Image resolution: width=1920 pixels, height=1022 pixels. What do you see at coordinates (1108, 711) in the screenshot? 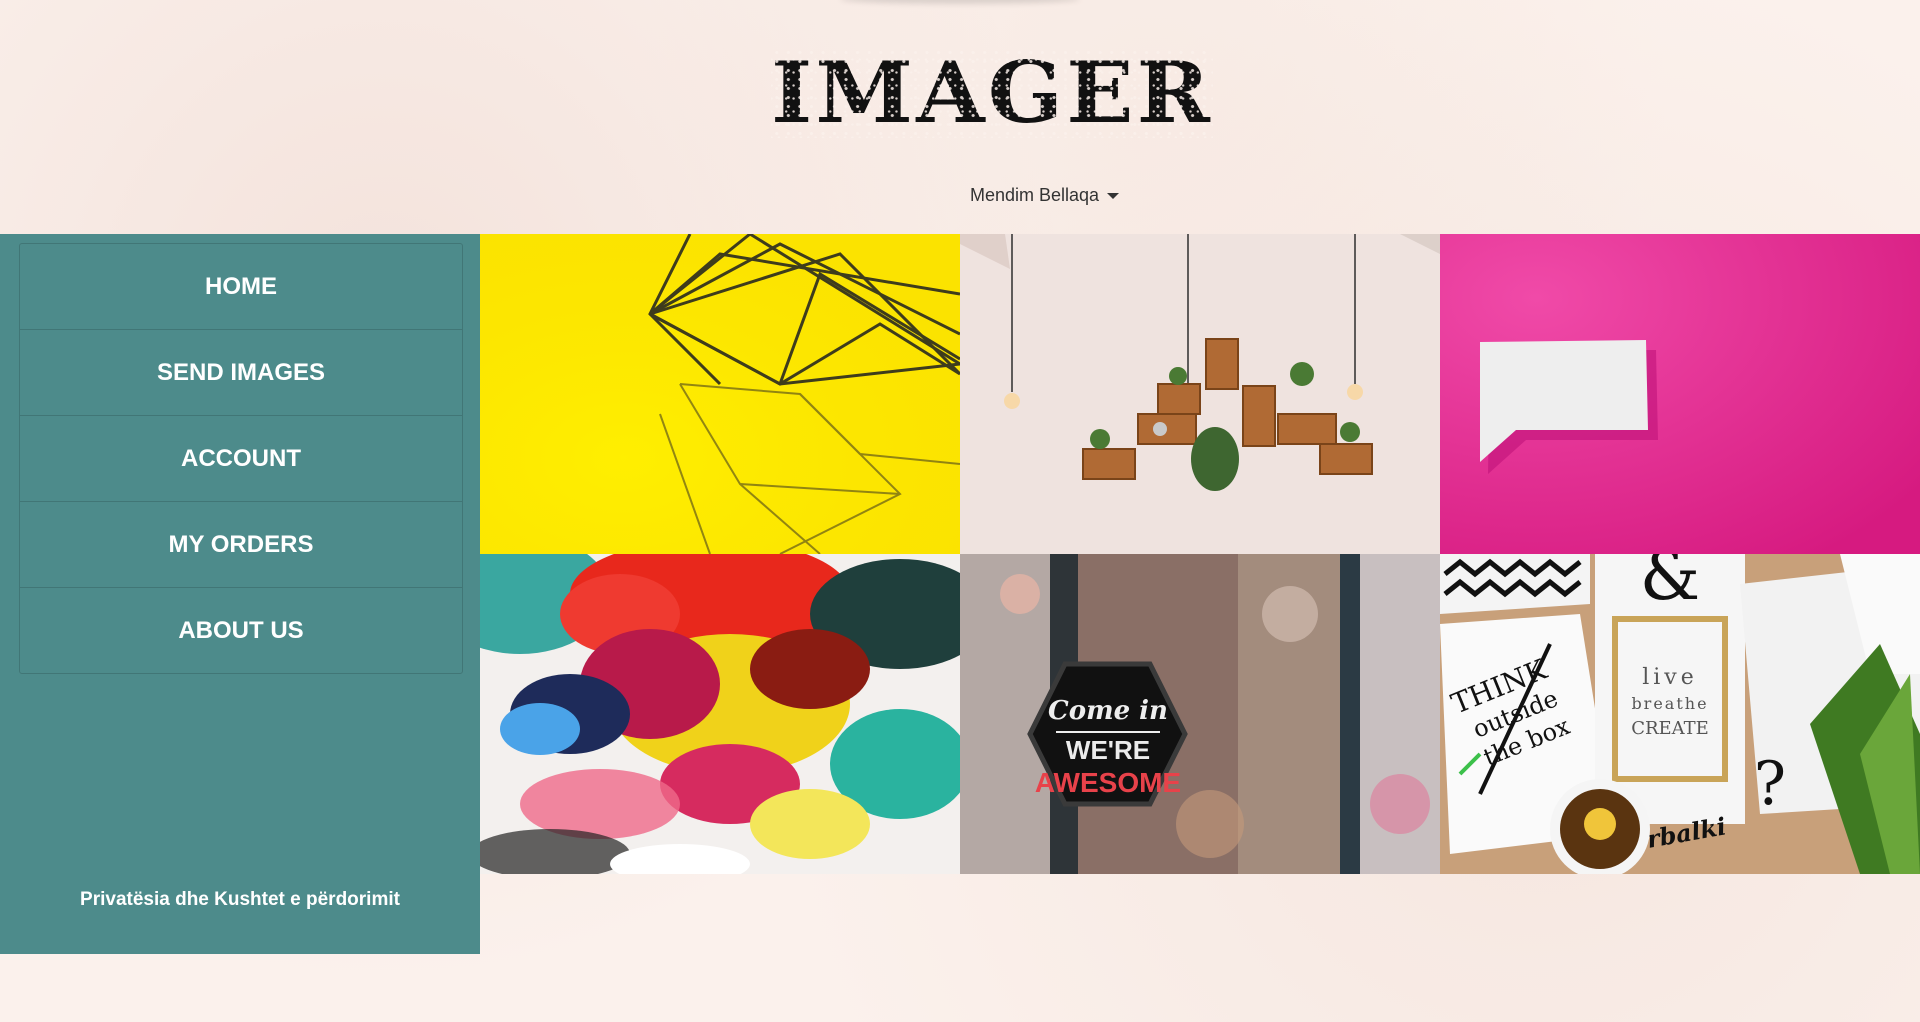
I see `sign-text-come-in: Come in` at bounding box center [1108, 711].